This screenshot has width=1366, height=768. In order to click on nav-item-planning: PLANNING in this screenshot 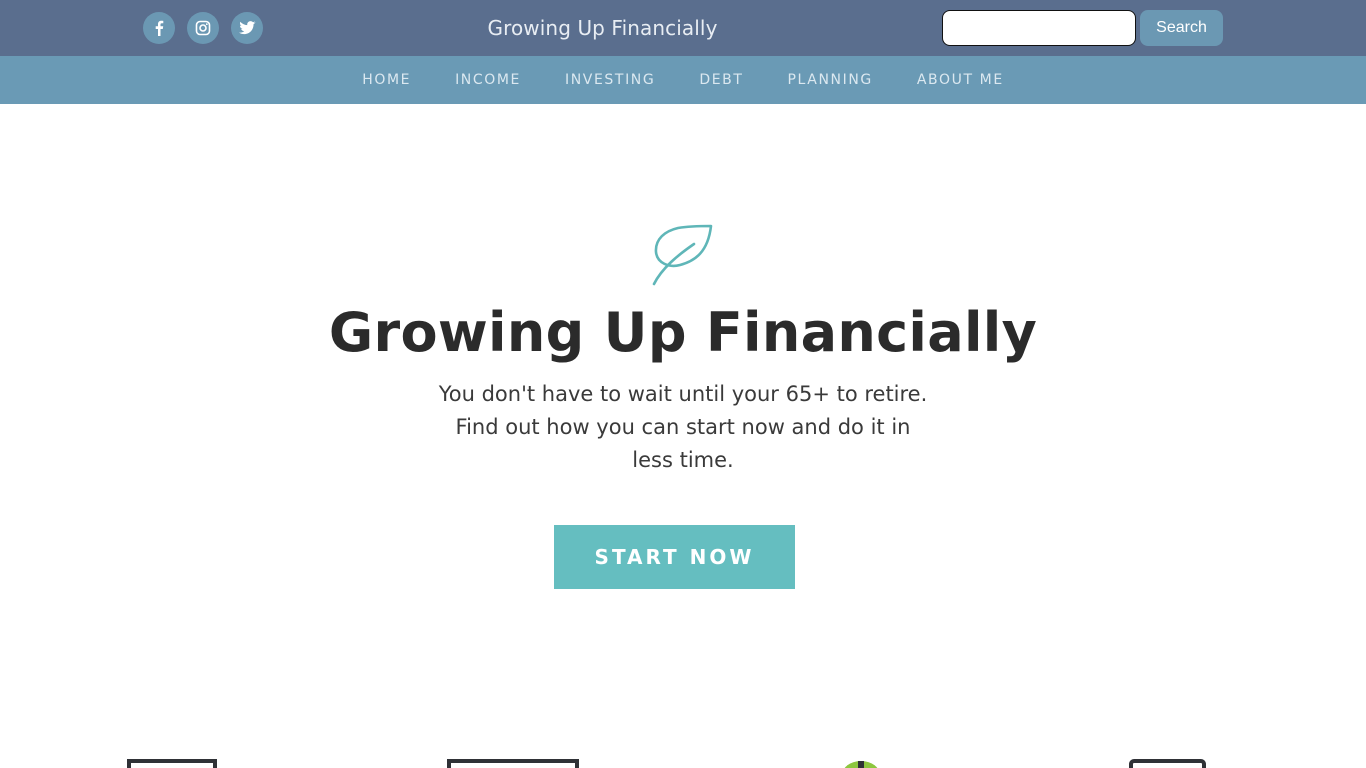, I will do `click(830, 80)`.